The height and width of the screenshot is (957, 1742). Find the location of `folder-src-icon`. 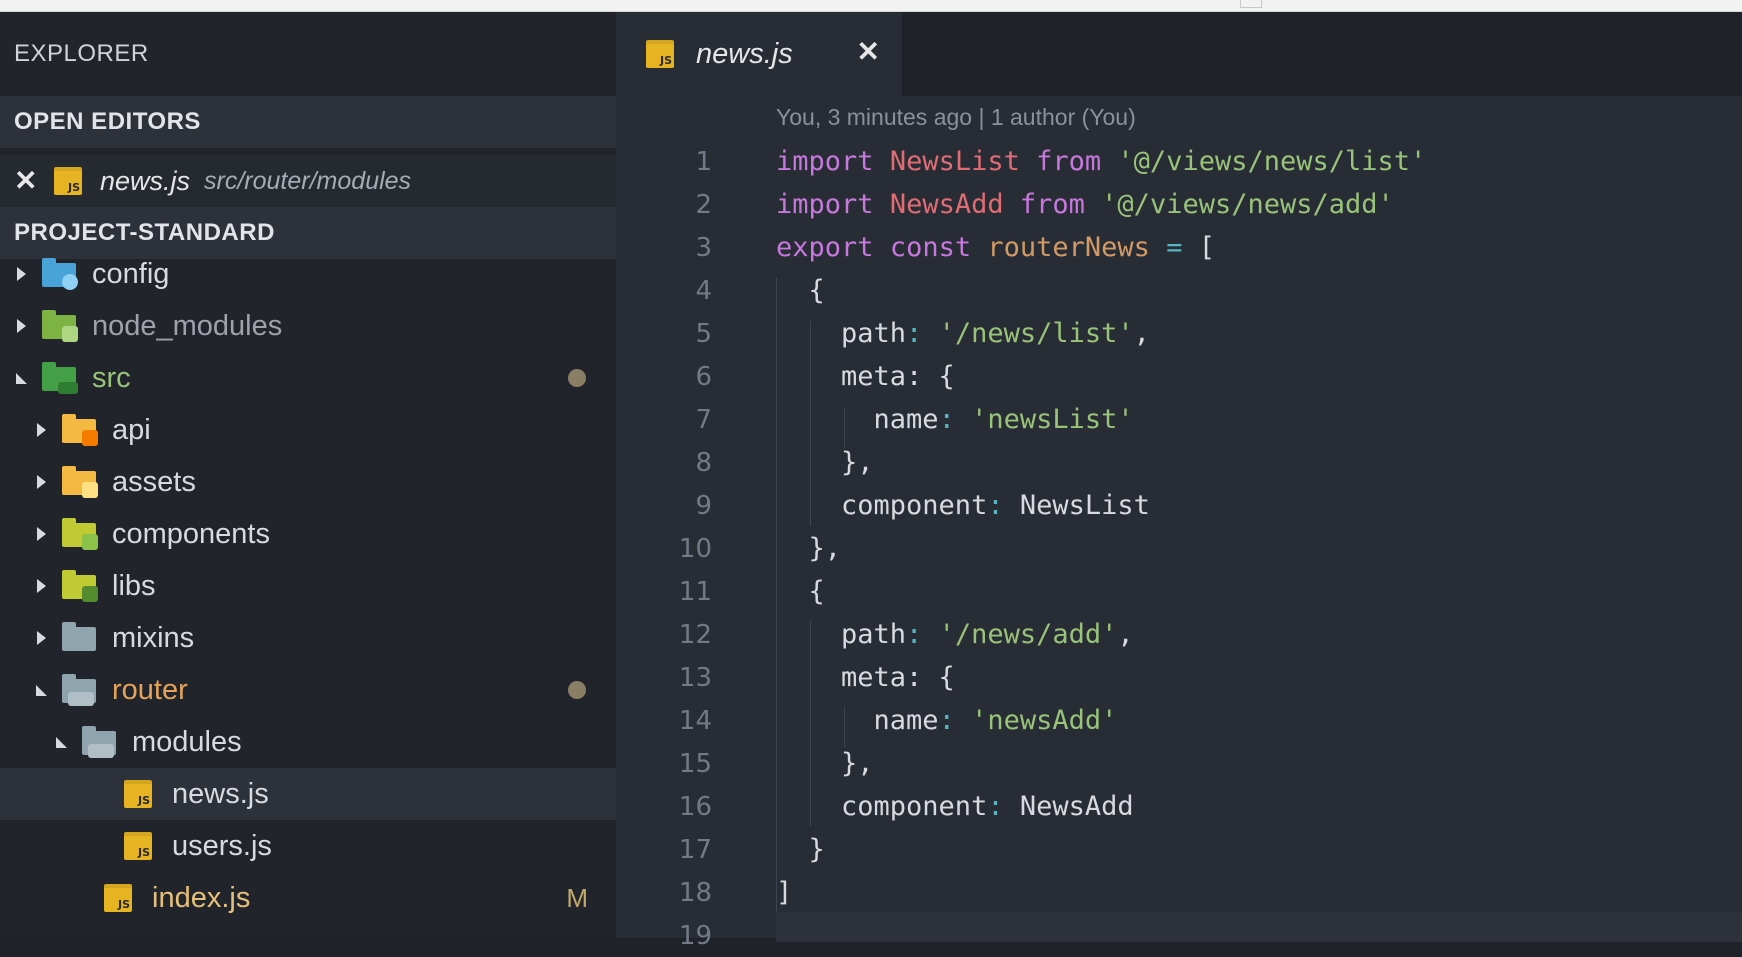

folder-src-icon is located at coordinates (60, 378).